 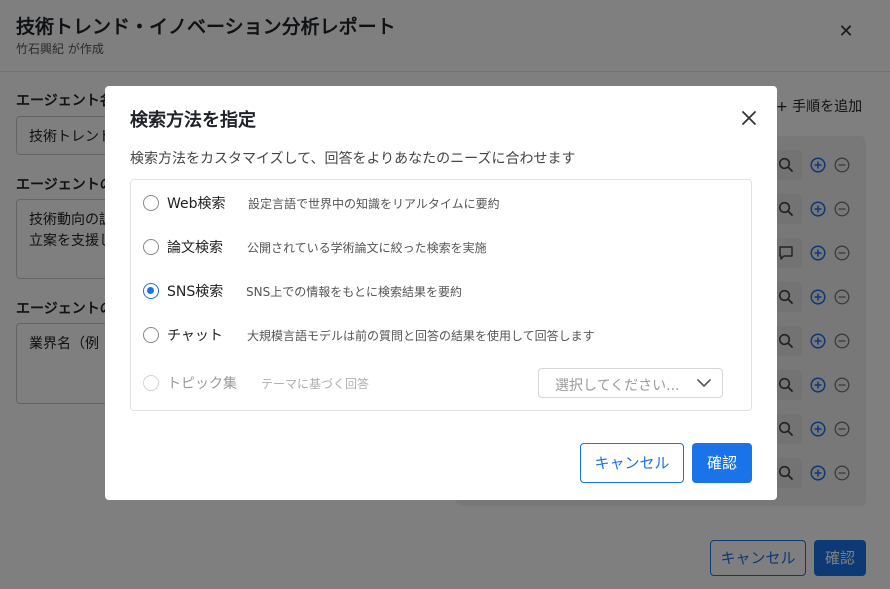 I want to click on modal-title: 検索方法を指定, so click(x=193, y=120).